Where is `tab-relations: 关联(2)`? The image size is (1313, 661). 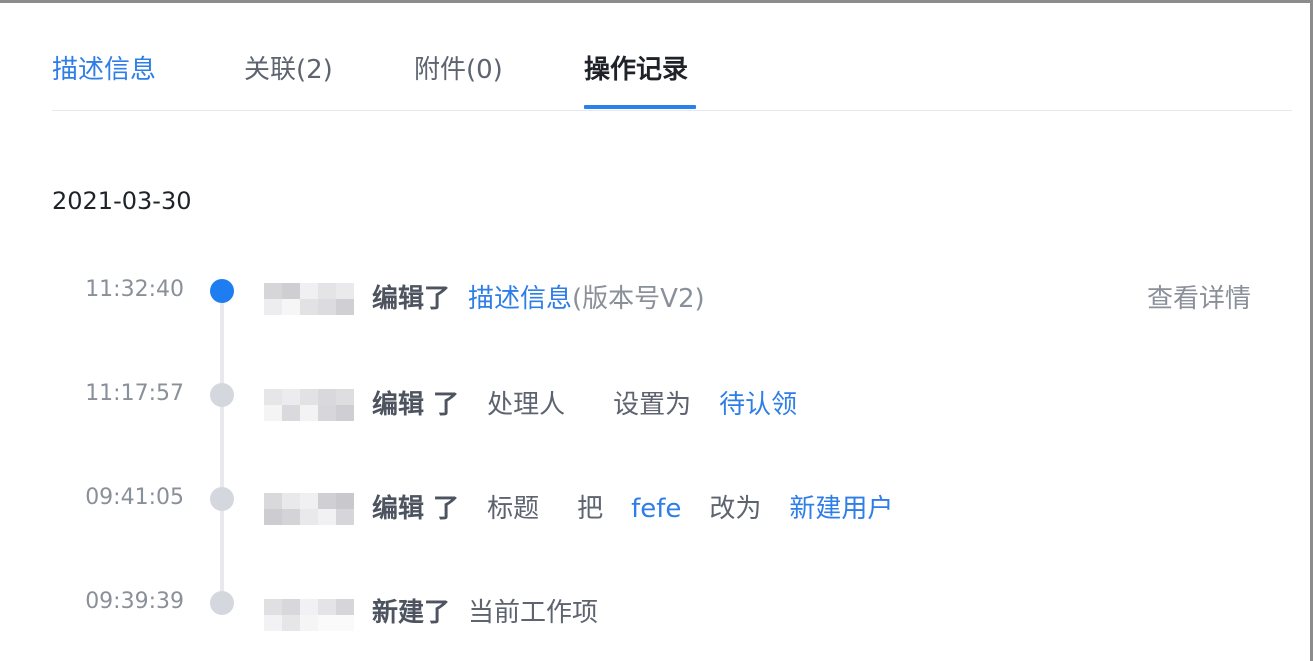 tab-relations: 关联(2) is located at coordinates (288, 70).